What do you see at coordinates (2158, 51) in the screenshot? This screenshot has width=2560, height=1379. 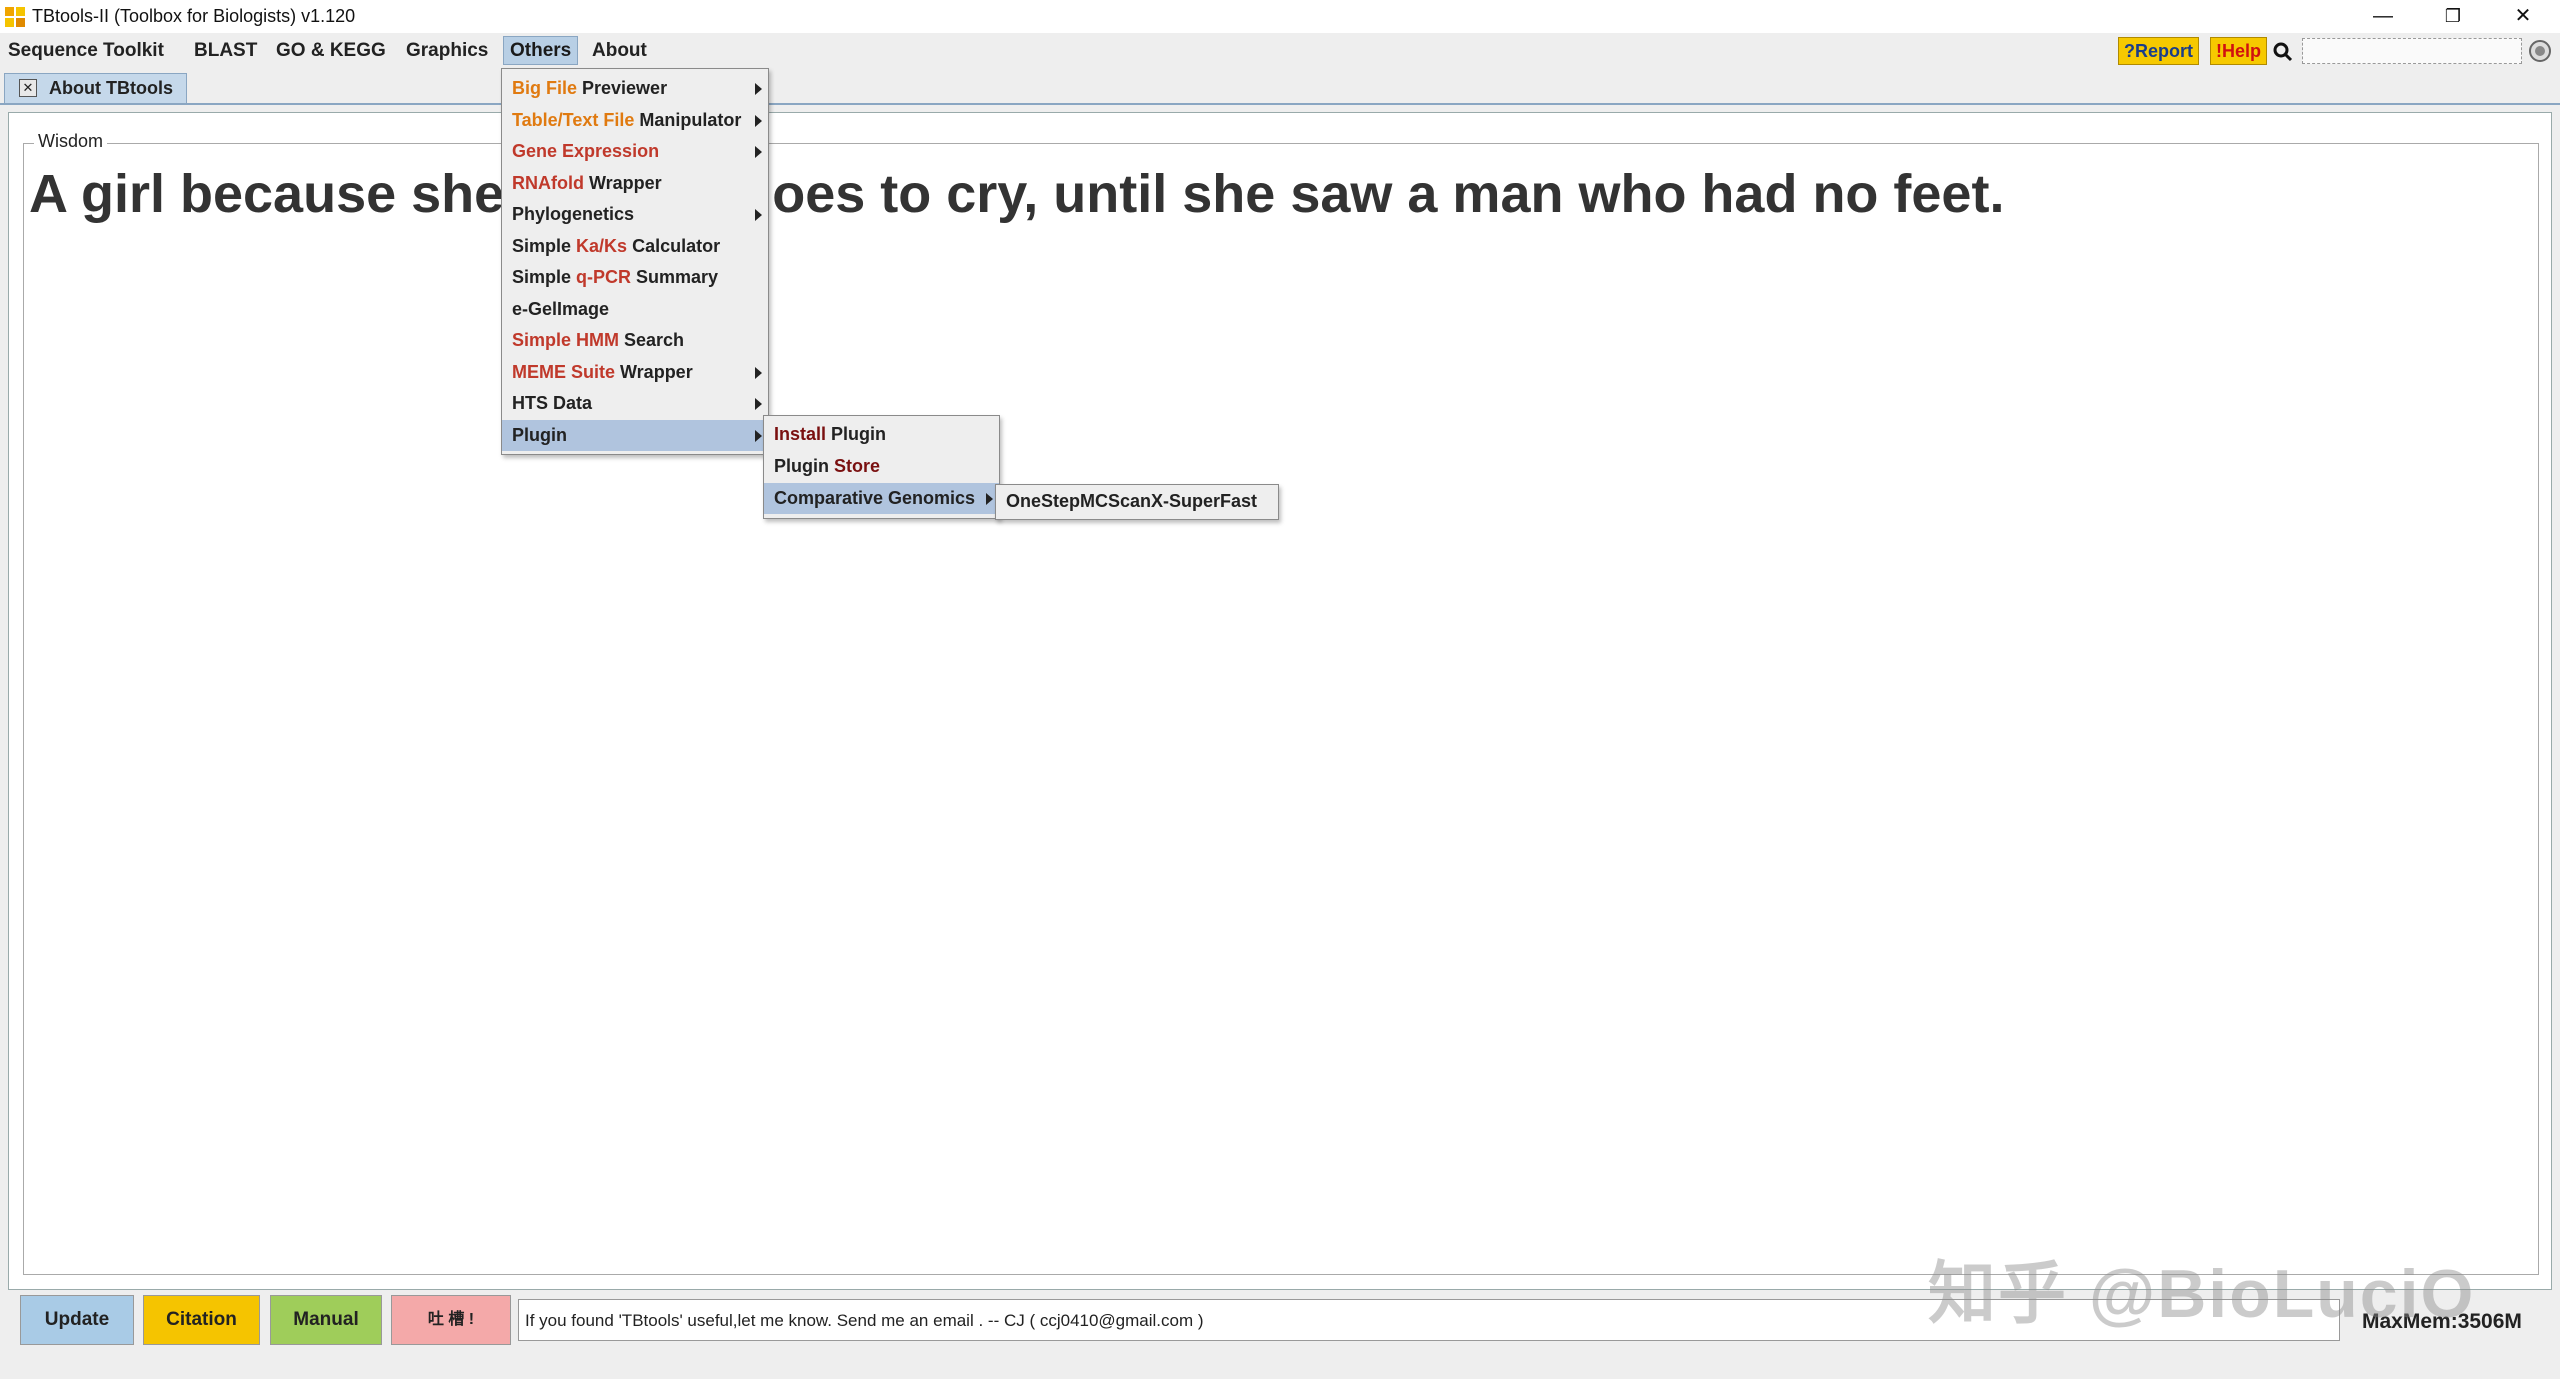 I see `report-button: ?Report` at bounding box center [2158, 51].